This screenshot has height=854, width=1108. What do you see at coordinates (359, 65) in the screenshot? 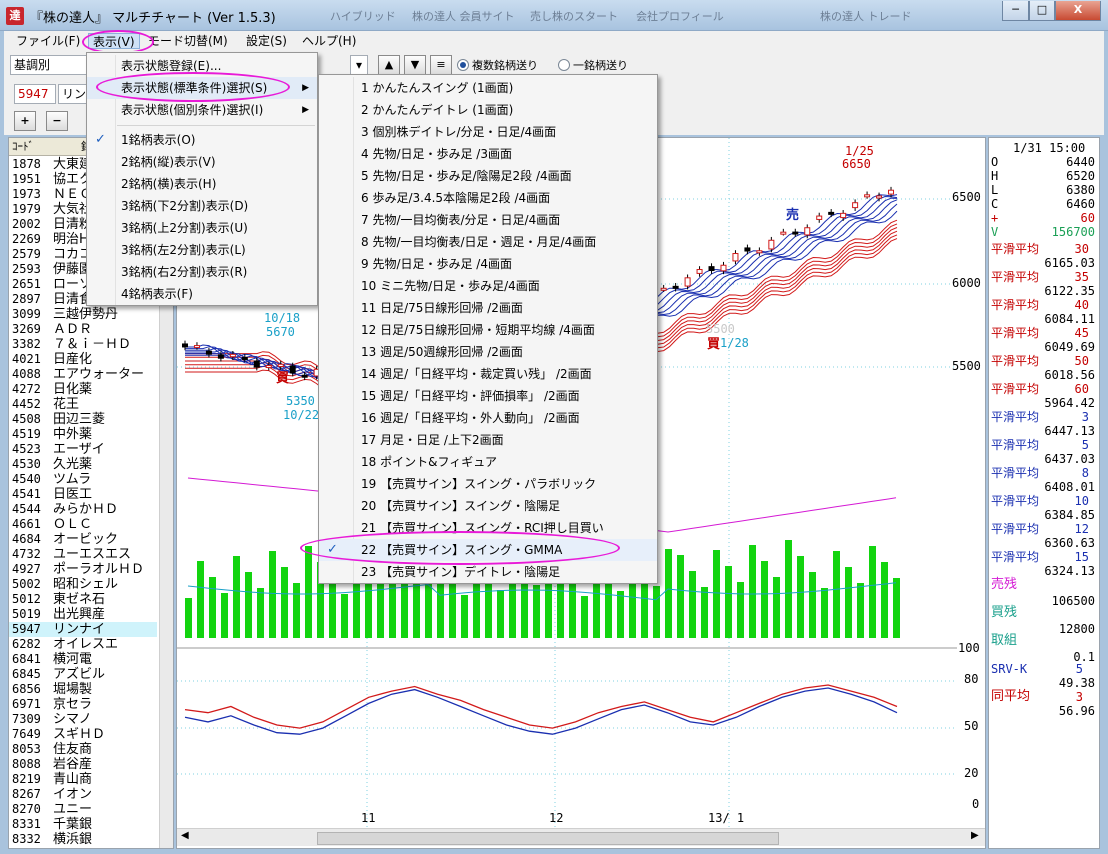
I see `combo-dropdown-icon: ▾` at bounding box center [359, 65].